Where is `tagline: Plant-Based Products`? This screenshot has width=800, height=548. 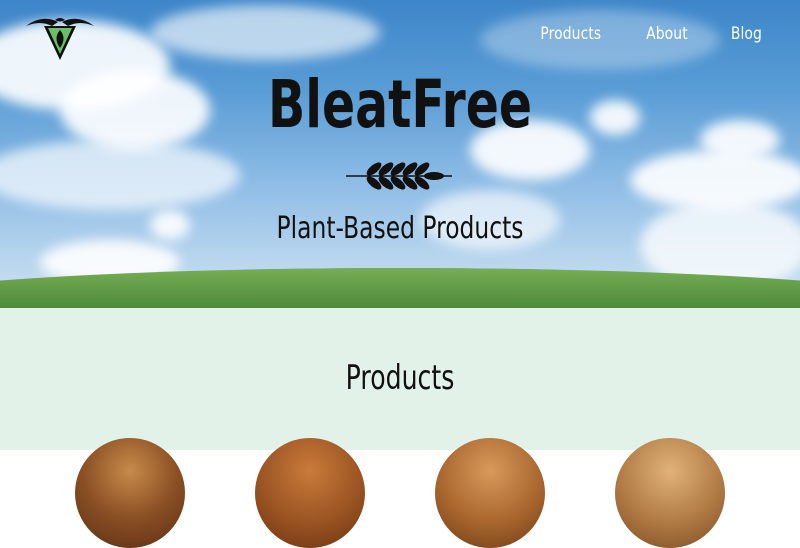
tagline: Plant-Based Products is located at coordinates (400, 228).